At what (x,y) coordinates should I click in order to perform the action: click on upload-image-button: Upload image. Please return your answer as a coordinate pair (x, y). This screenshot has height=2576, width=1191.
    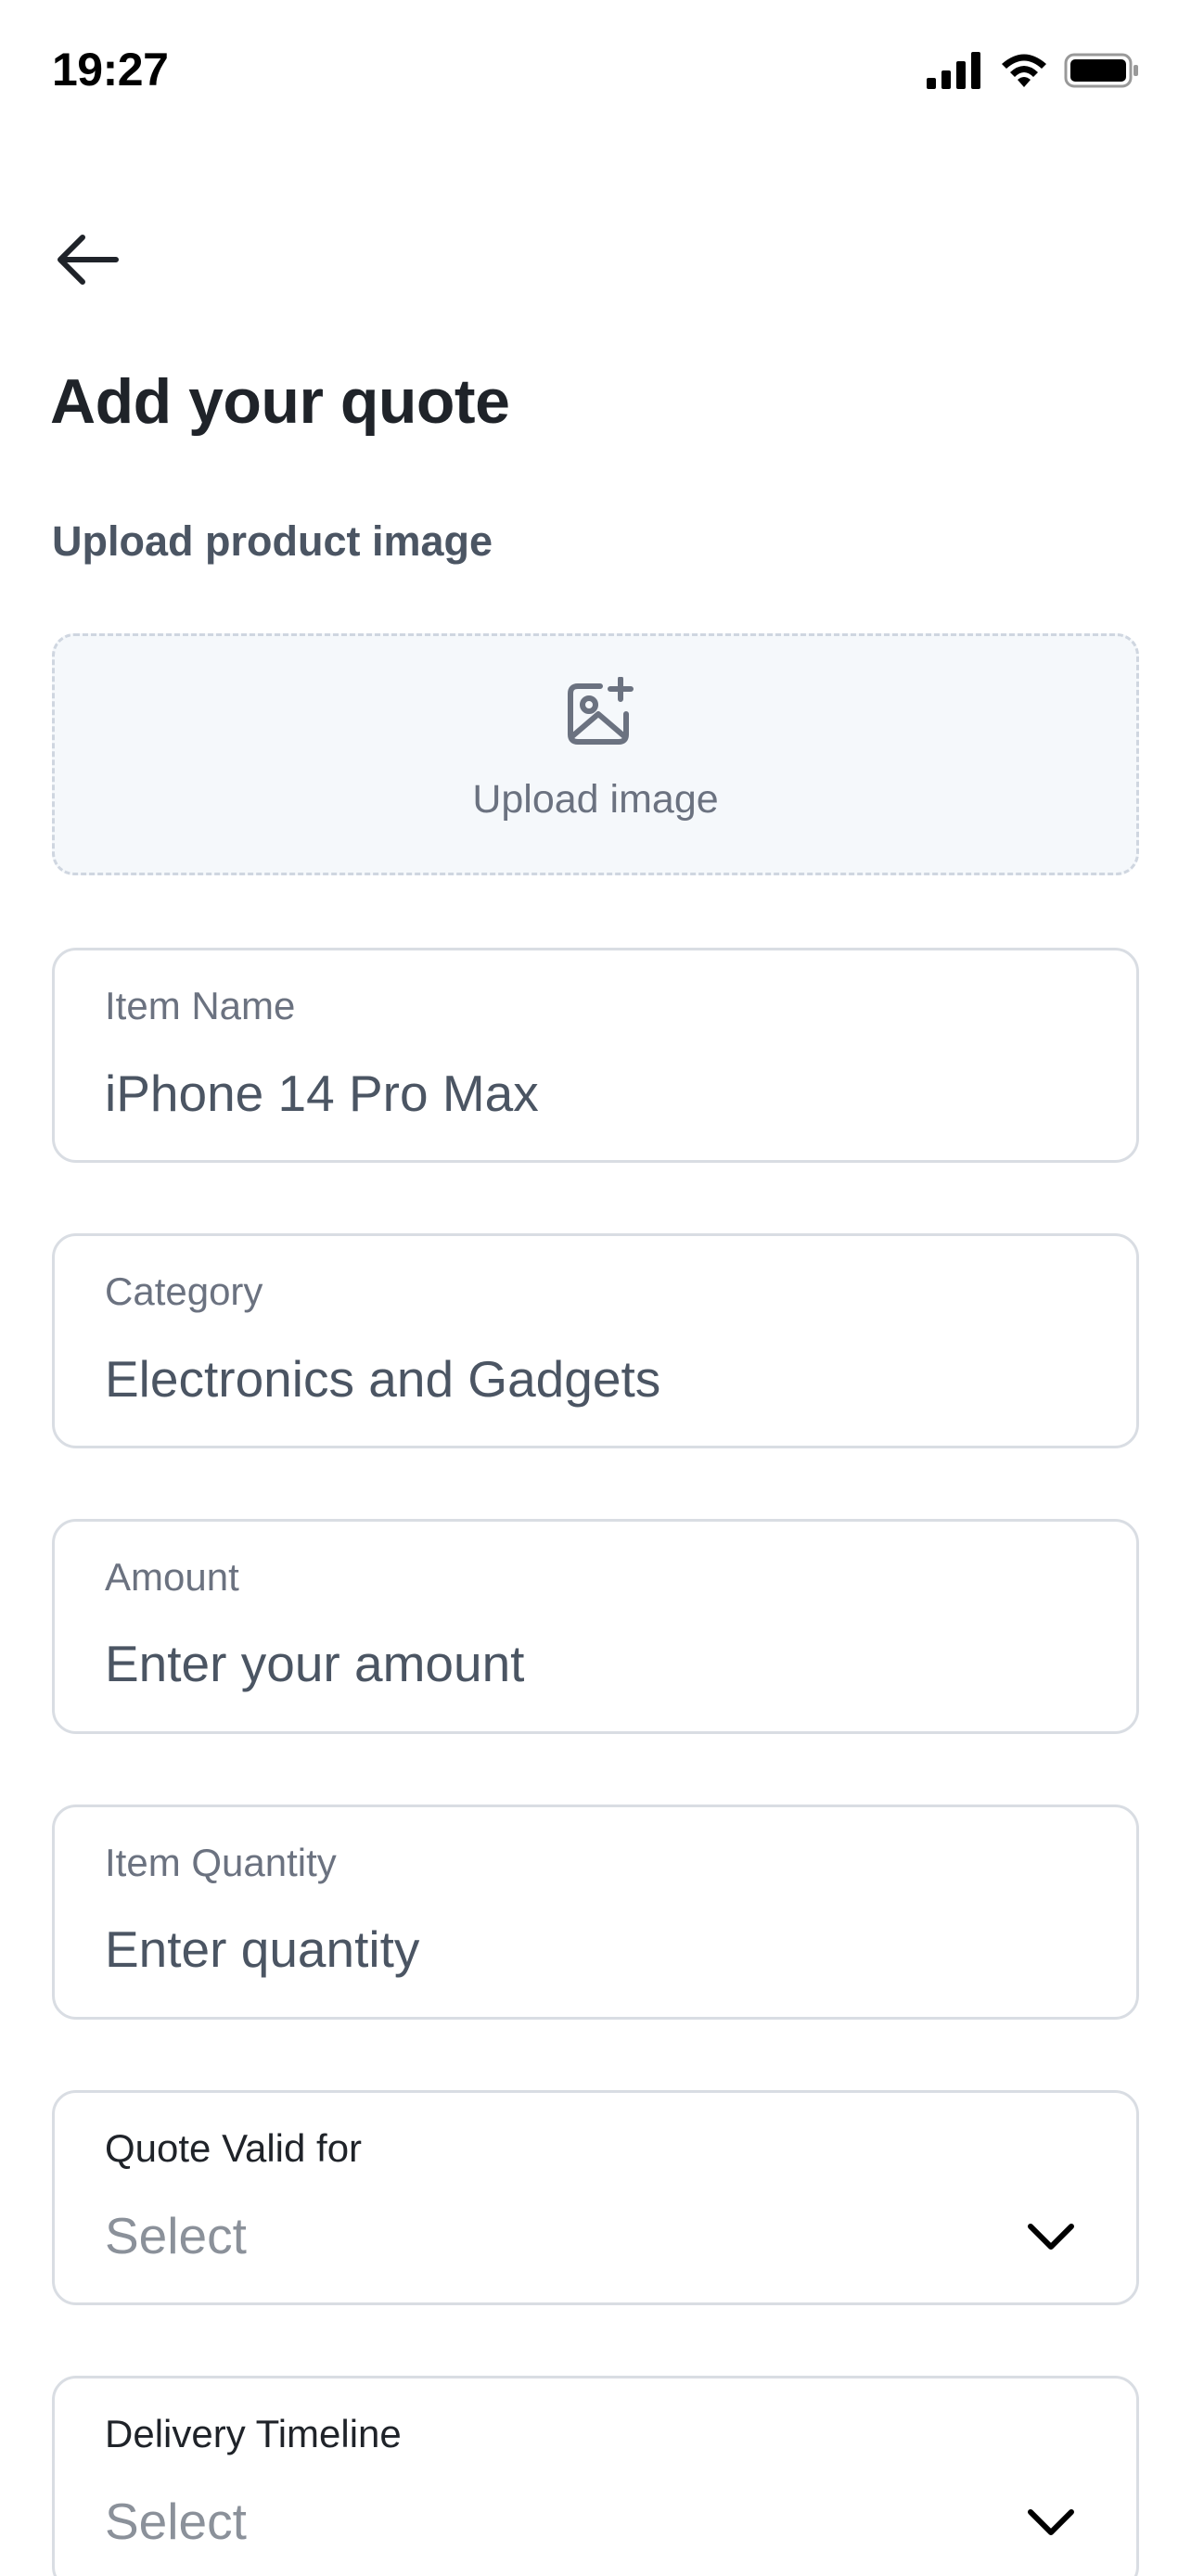
    Looking at the image, I should click on (595, 754).